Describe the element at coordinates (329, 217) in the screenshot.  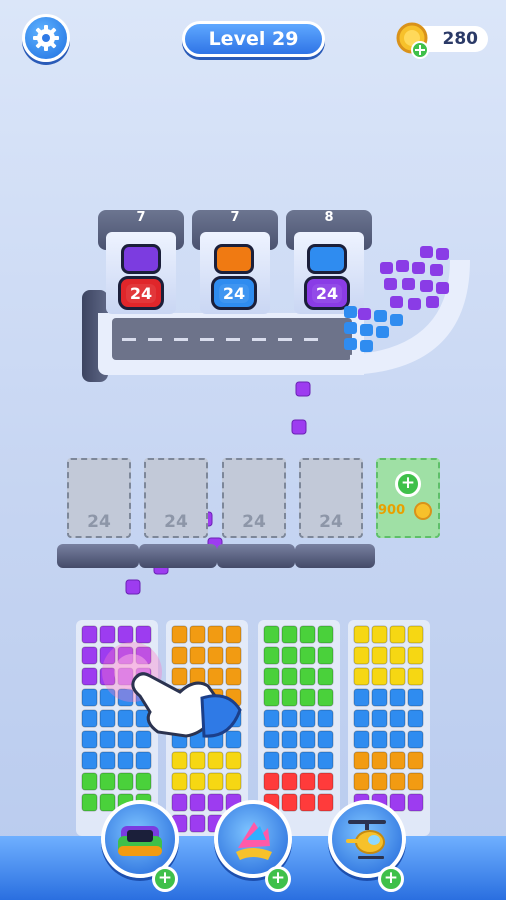
I see `slot-count: 8` at that location.